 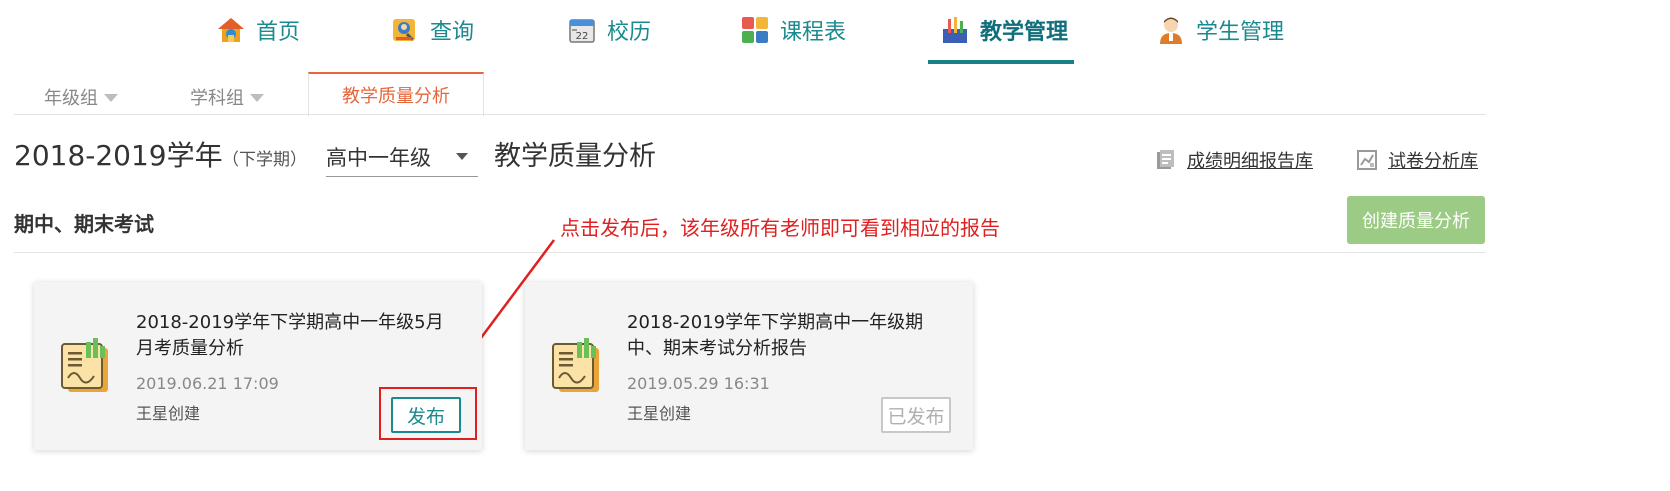 What do you see at coordinates (629, 32) in the screenshot?
I see `nav-label: 校历` at bounding box center [629, 32].